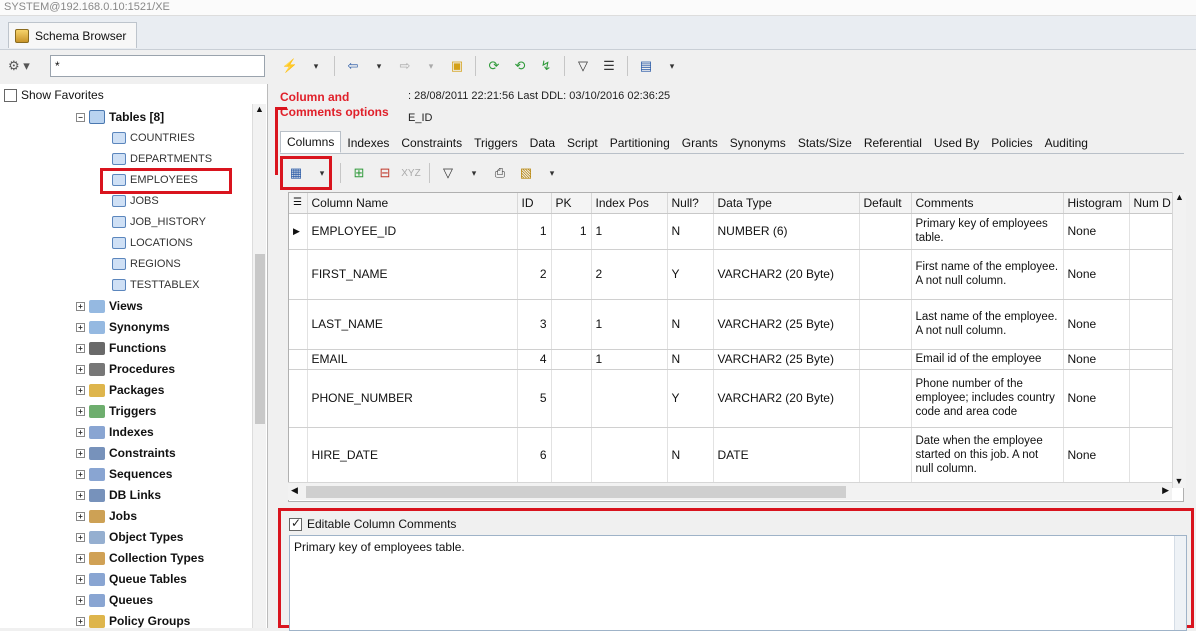  What do you see at coordinates (576, 492) in the screenshot?
I see `grid-hscroll-thumb` at bounding box center [576, 492].